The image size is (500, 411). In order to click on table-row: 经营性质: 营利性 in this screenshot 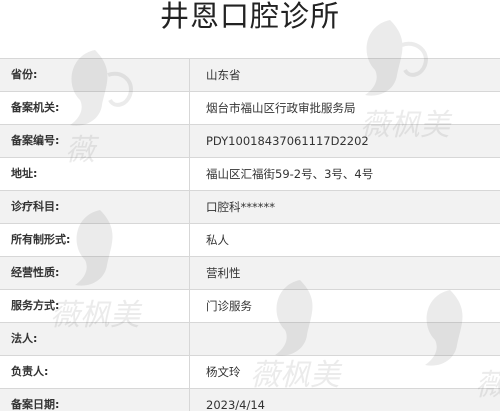, I will do `click(250, 273)`.